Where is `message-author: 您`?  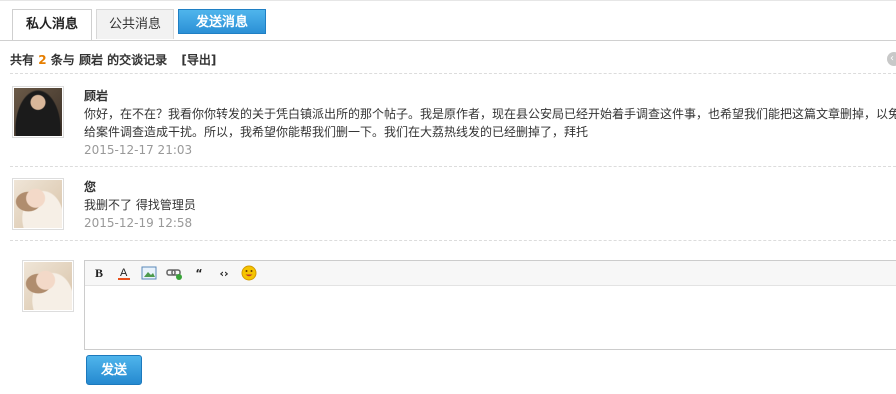
message-author: 您 is located at coordinates (90, 187).